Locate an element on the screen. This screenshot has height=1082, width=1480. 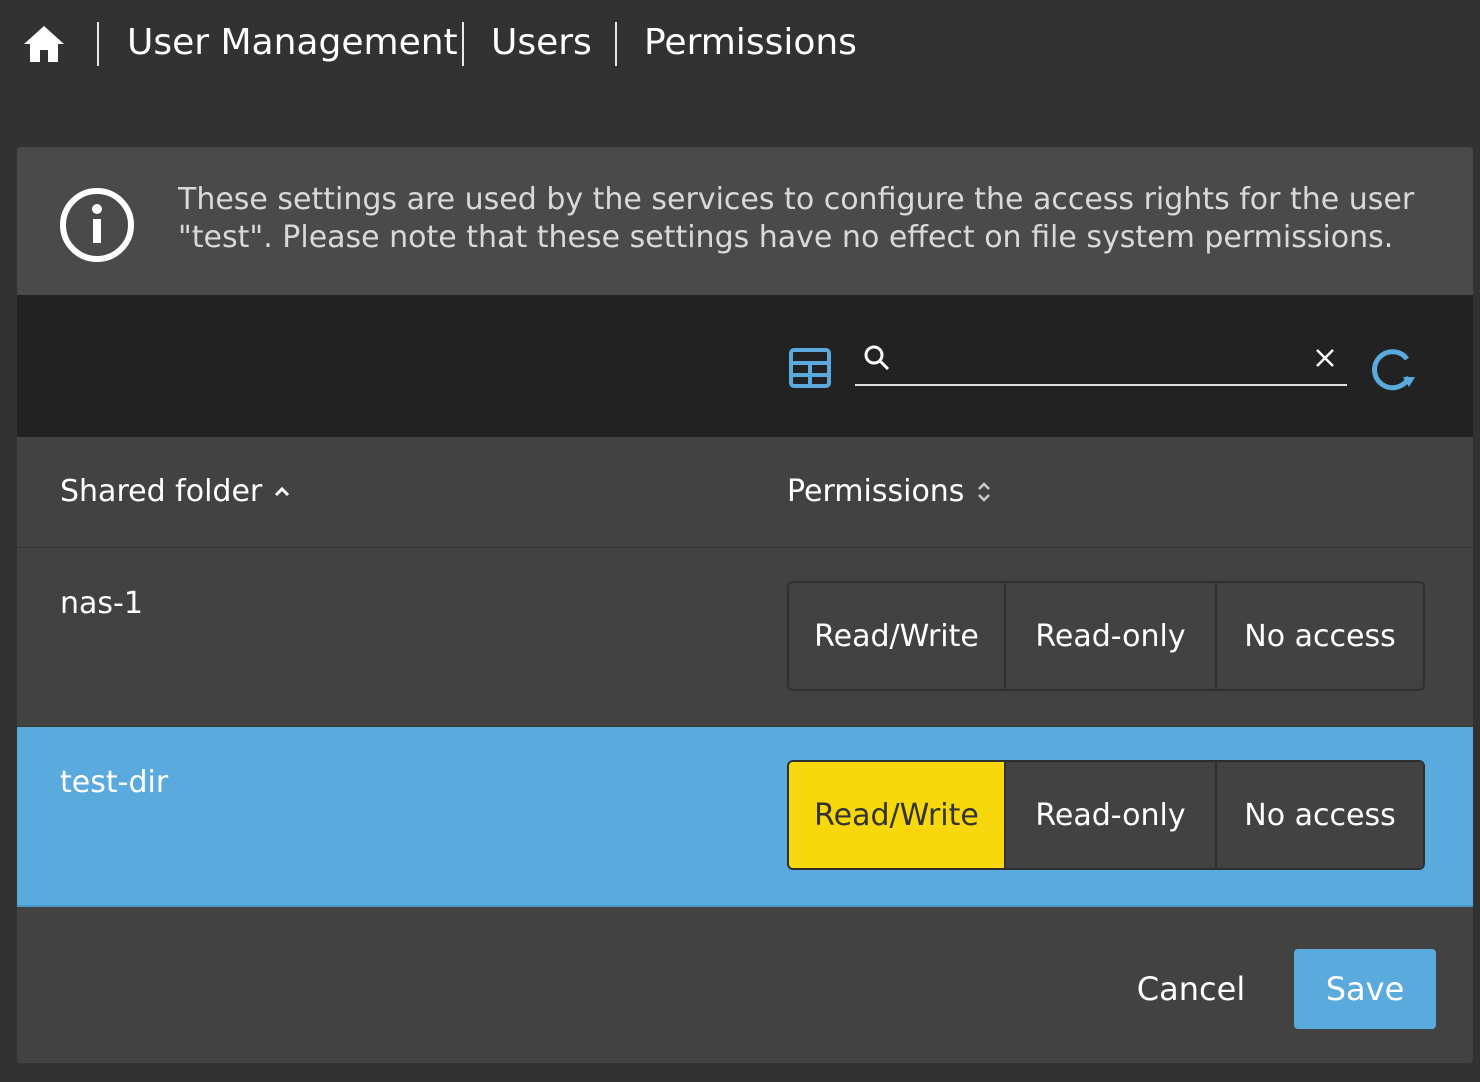
close-icon is located at coordinates (1325, 358).